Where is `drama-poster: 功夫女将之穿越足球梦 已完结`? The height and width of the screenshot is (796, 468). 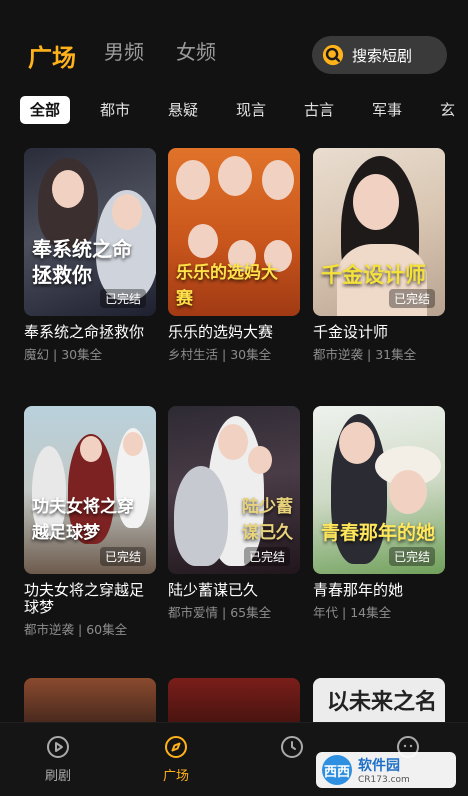 drama-poster: 功夫女将之穿越足球梦 已完结 is located at coordinates (90, 490).